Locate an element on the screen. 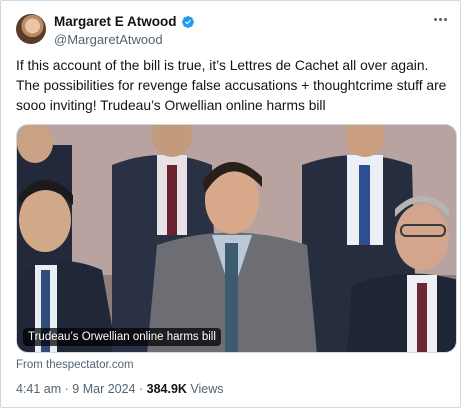 This screenshot has height=408, width=461. author-name-row: Margaret E Atwood is located at coordinates (124, 21).